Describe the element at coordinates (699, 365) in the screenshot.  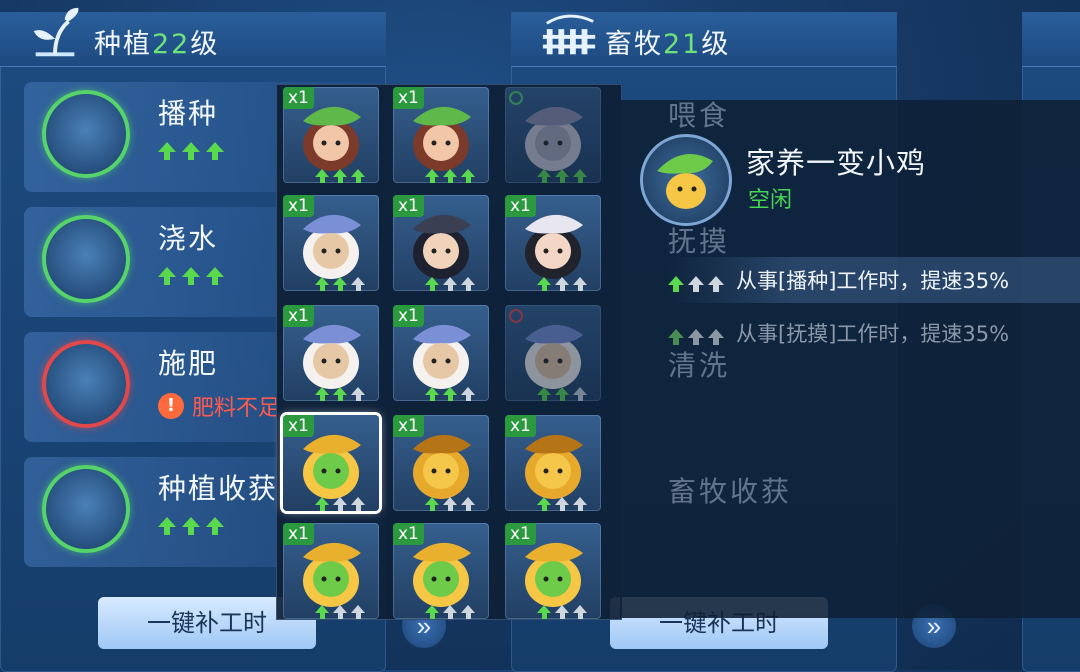
I see `ghost-job-wash: 清洗` at that location.